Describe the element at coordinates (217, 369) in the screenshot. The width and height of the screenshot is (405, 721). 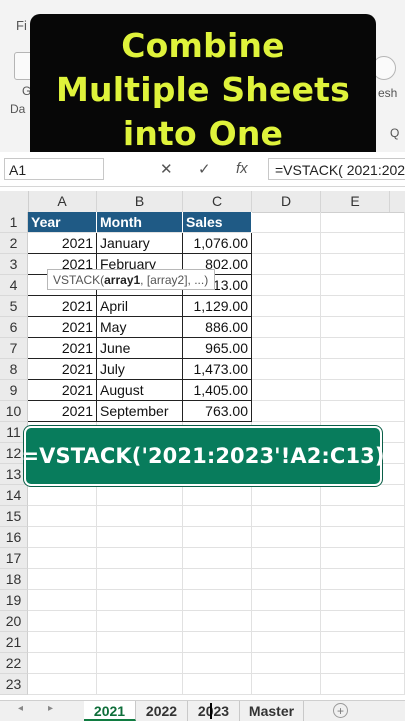
I see `table-cell: 1,473.00` at that location.